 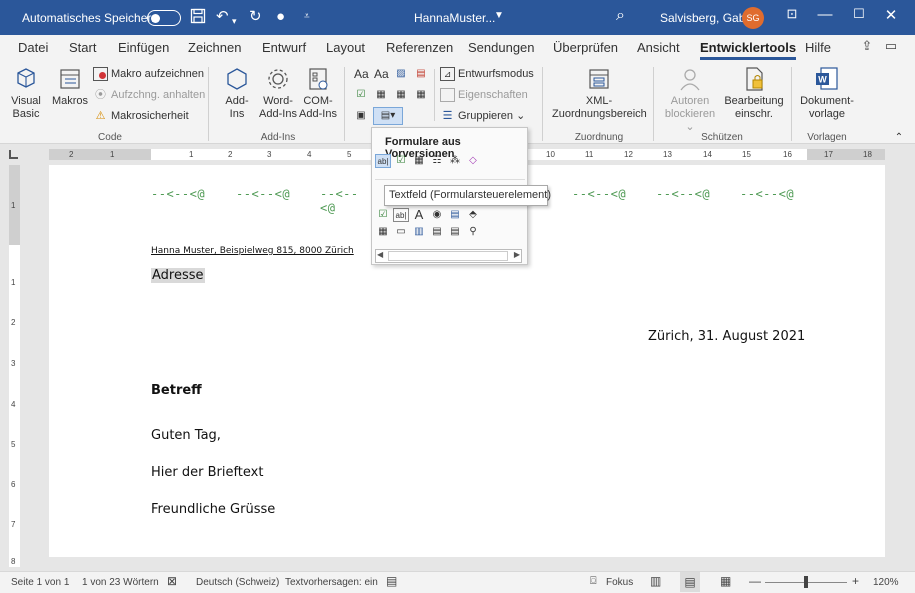 What do you see at coordinates (483, 116) in the screenshot?
I see `group-button: ☰ Gruppieren ⌄` at bounding box center [483, 116].